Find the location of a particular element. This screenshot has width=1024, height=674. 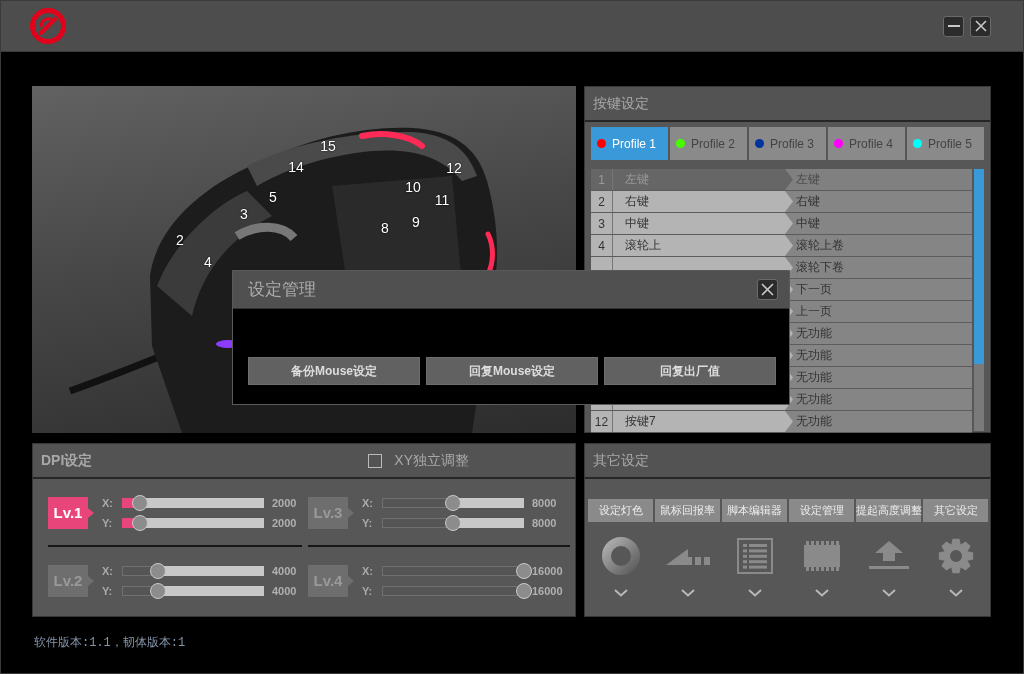

callout-number: 14 is located at coordinates (296, 167).